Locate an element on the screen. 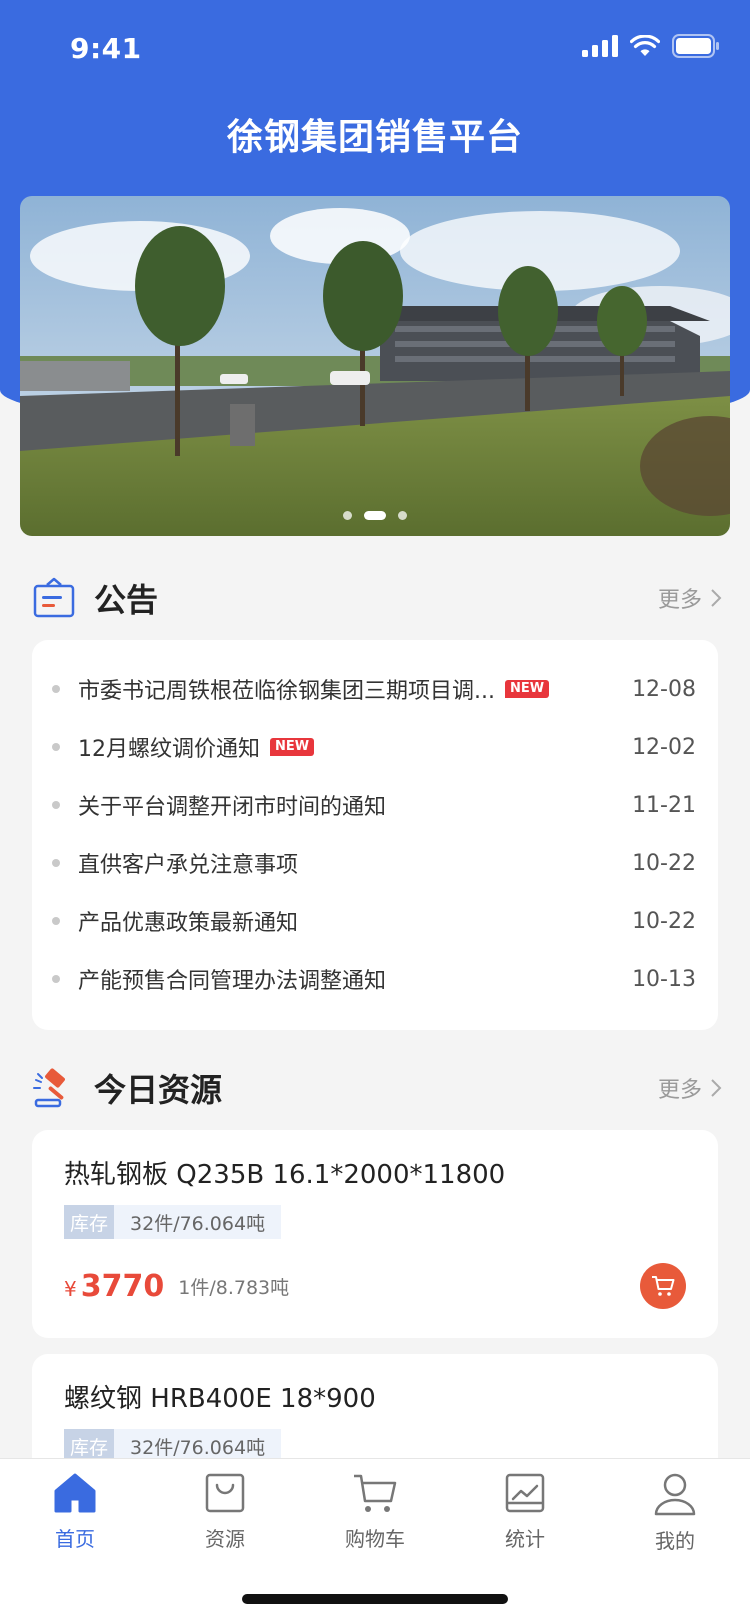 The height and width of the screenshot is (1624, 750). tab-label: 资源 is located at coordinates (225, 1539).